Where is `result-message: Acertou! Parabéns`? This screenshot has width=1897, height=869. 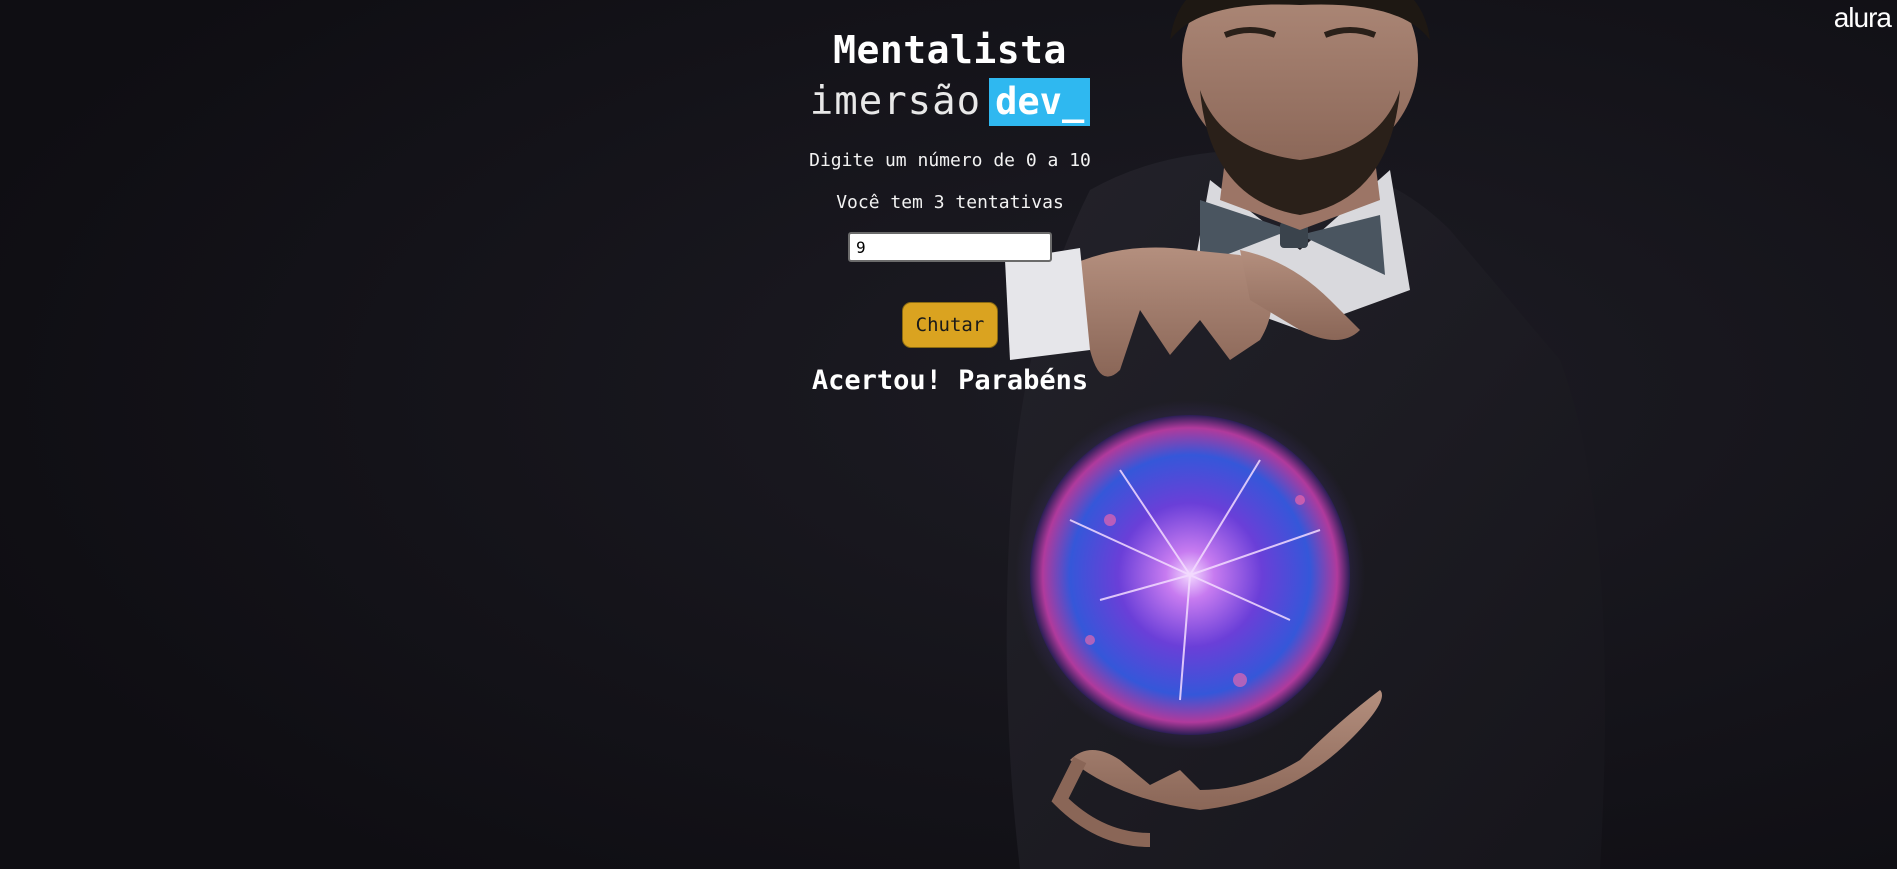
result-message: Acertou! Parabéns is located at coordinates (950, 380).